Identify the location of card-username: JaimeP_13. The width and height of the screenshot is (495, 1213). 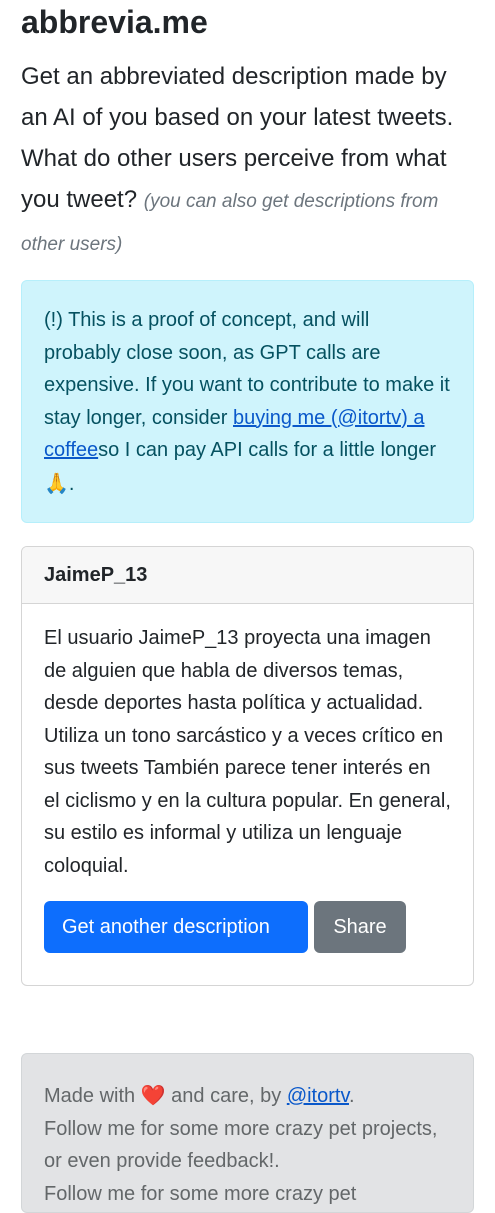
(247, 575).